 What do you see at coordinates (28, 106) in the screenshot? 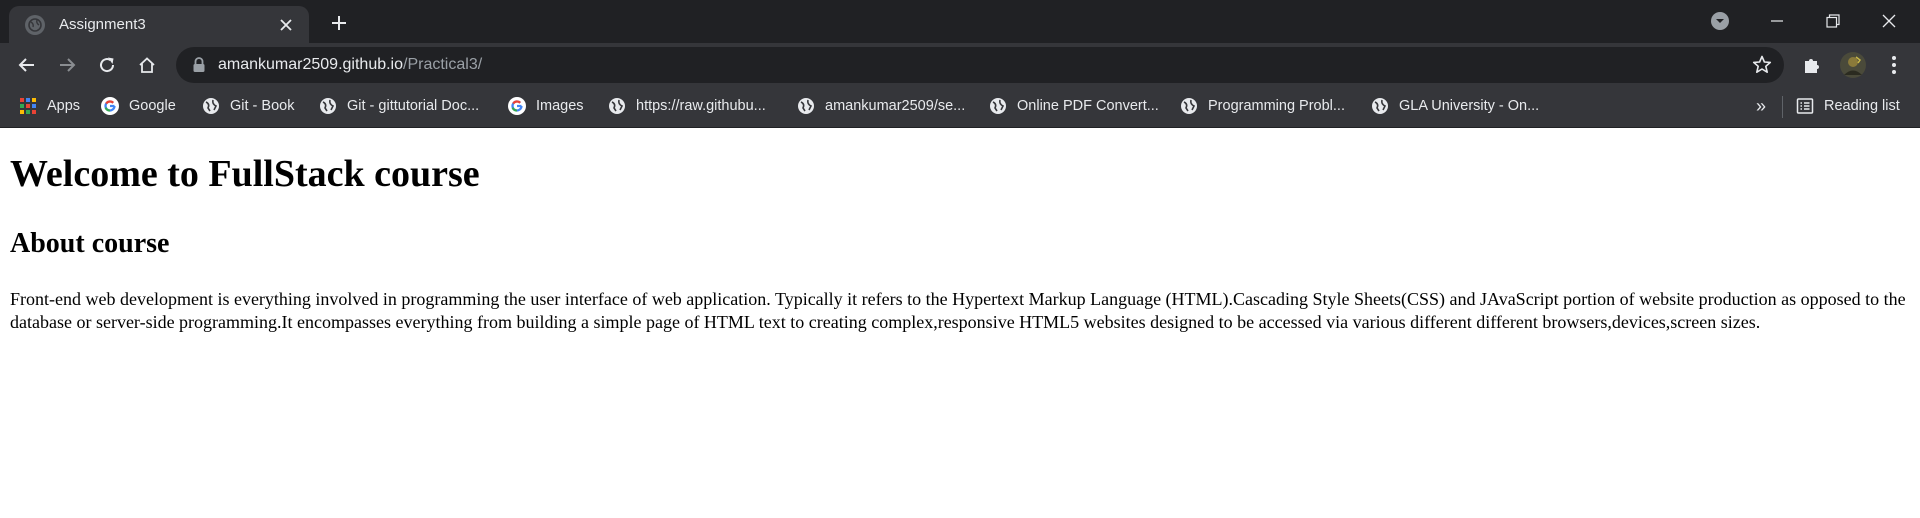
I see `apps-grid-icon` at bounding box center [28, 106].